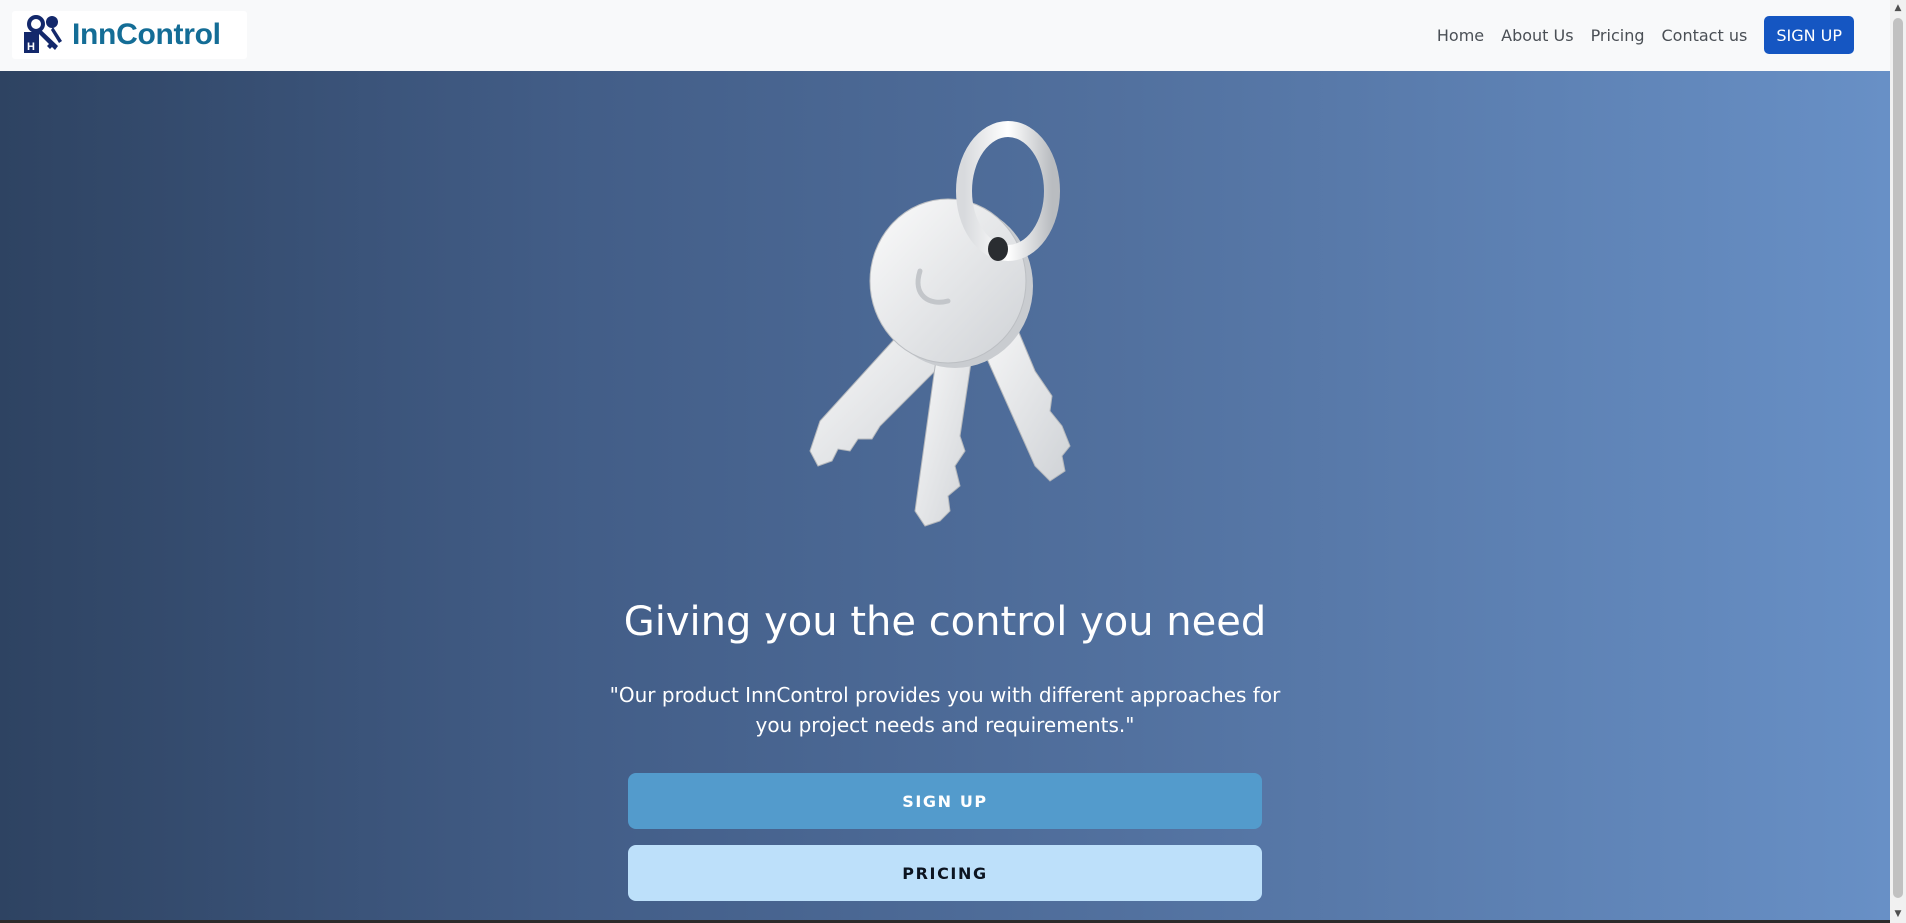 This screenshot has height=923, width=1906. I want to click on scroll-up-icon: ▲, so click(1898, 8).